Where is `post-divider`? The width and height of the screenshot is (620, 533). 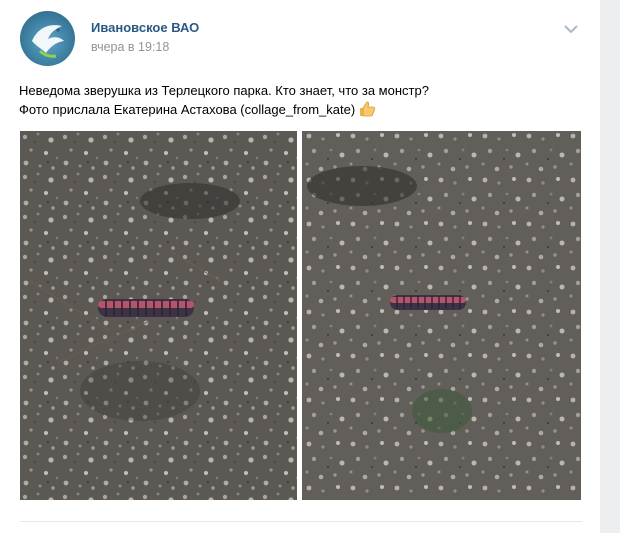 post-divider is located at coordinates (301, 521).